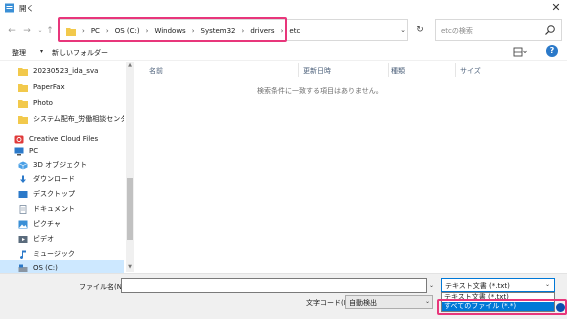 This screenshot has height=319, width=567. I want to click on search-icon, so click(550, 30).